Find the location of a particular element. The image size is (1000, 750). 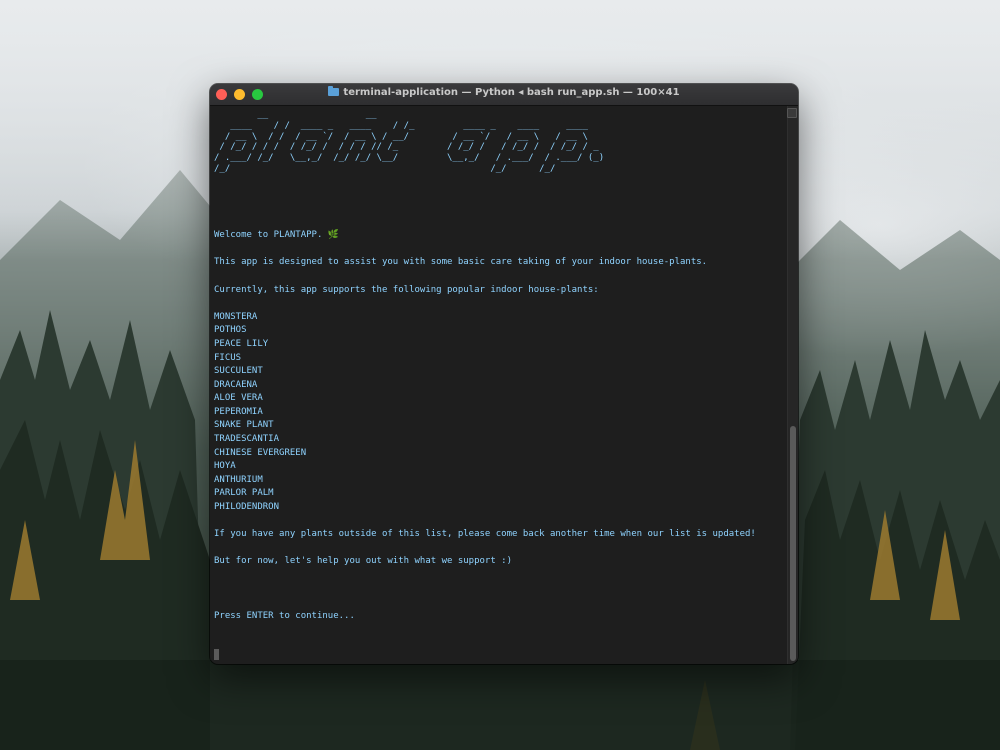

scrollbar is located at coordinates (792, 385).